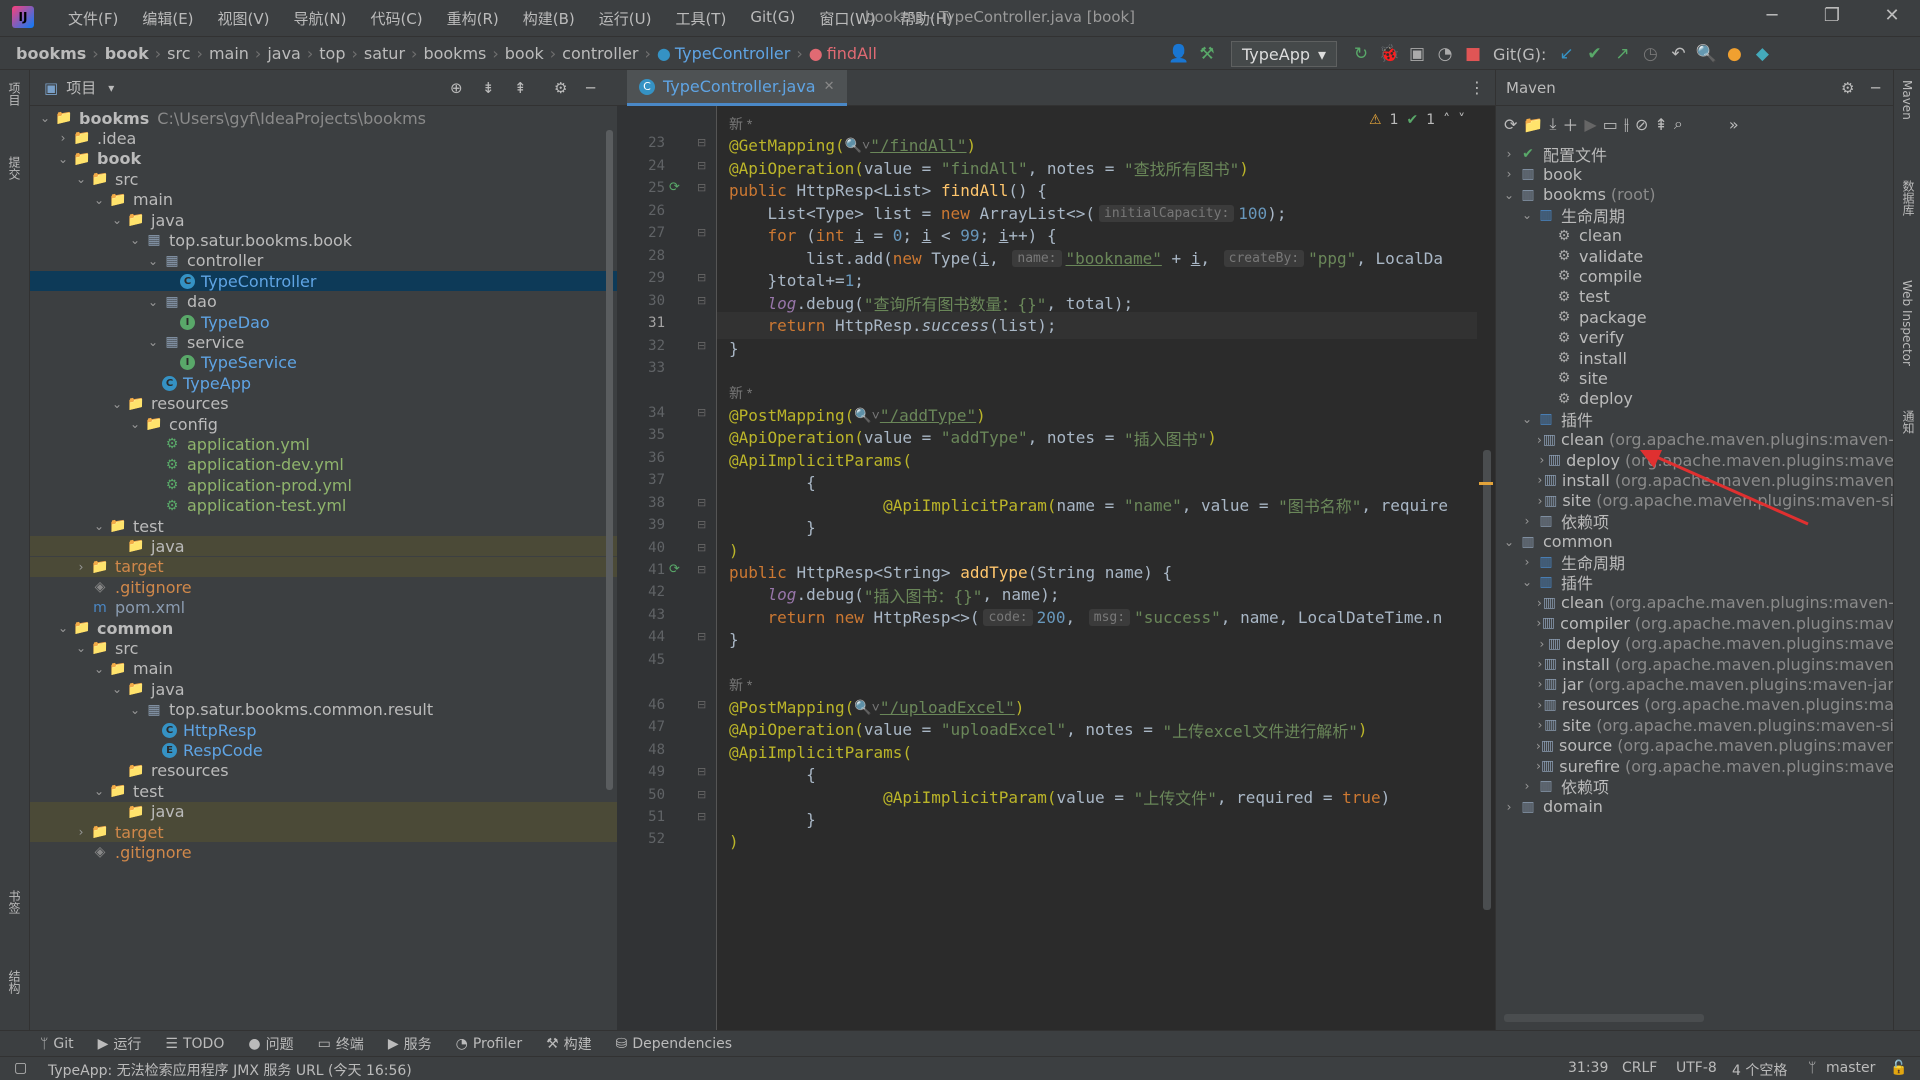 The height and width of the screenshot is (1080, 1920). I want to click on maven-tree-item: ⚙ compile, so click(1695, 276).